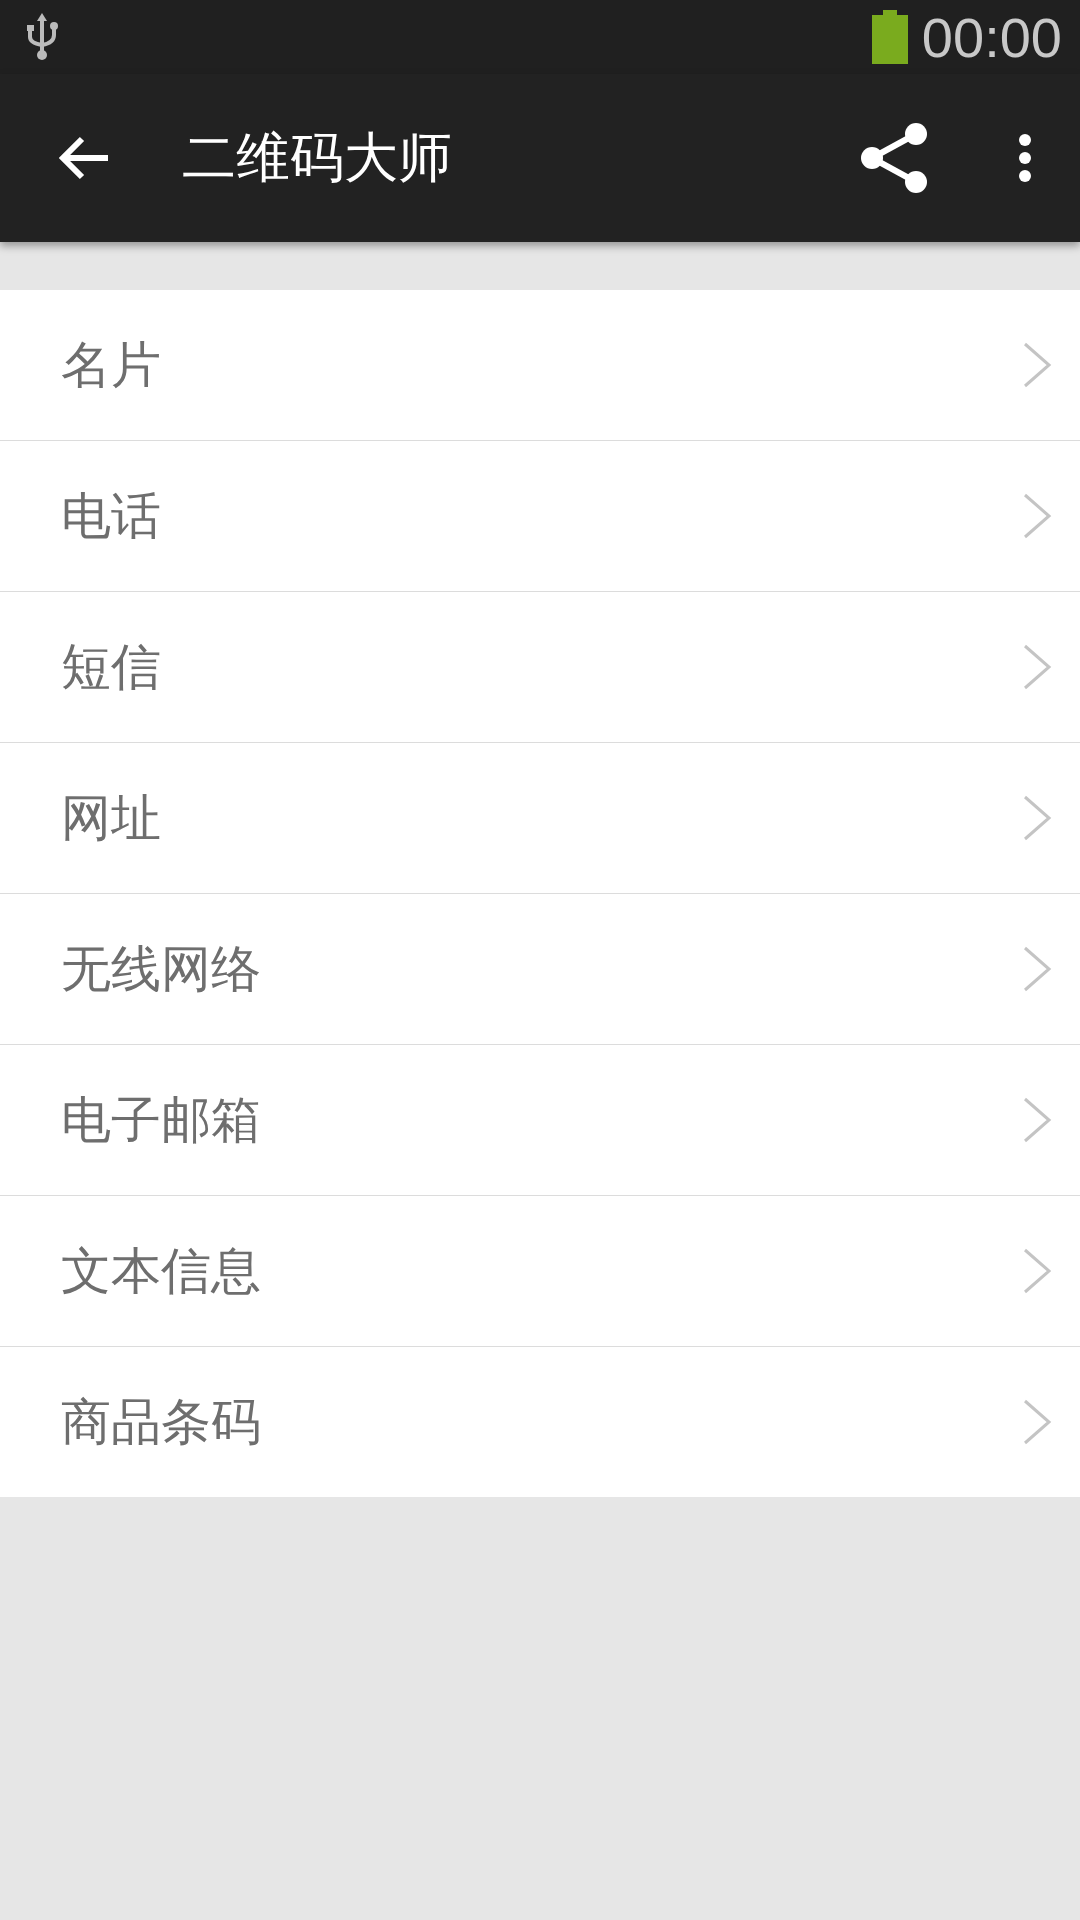 The height and width of the screenshot is (1920, 1080). What do you see at coordinates (540, 365) in the screenshot?
I see `menu-item: 名片` at bounding box center [540, 365].